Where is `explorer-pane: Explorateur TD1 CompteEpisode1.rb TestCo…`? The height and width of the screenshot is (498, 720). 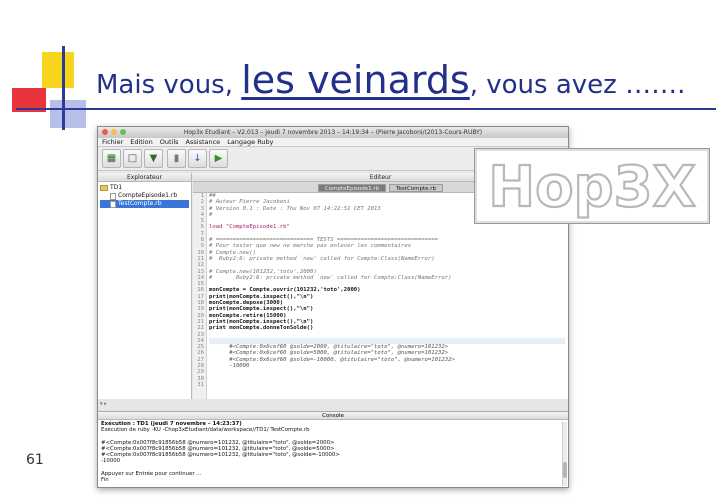 explorer-pane: Explorateur TD1 CompteEpisode1.rb TestCo… is located at coordinates (145, 286).